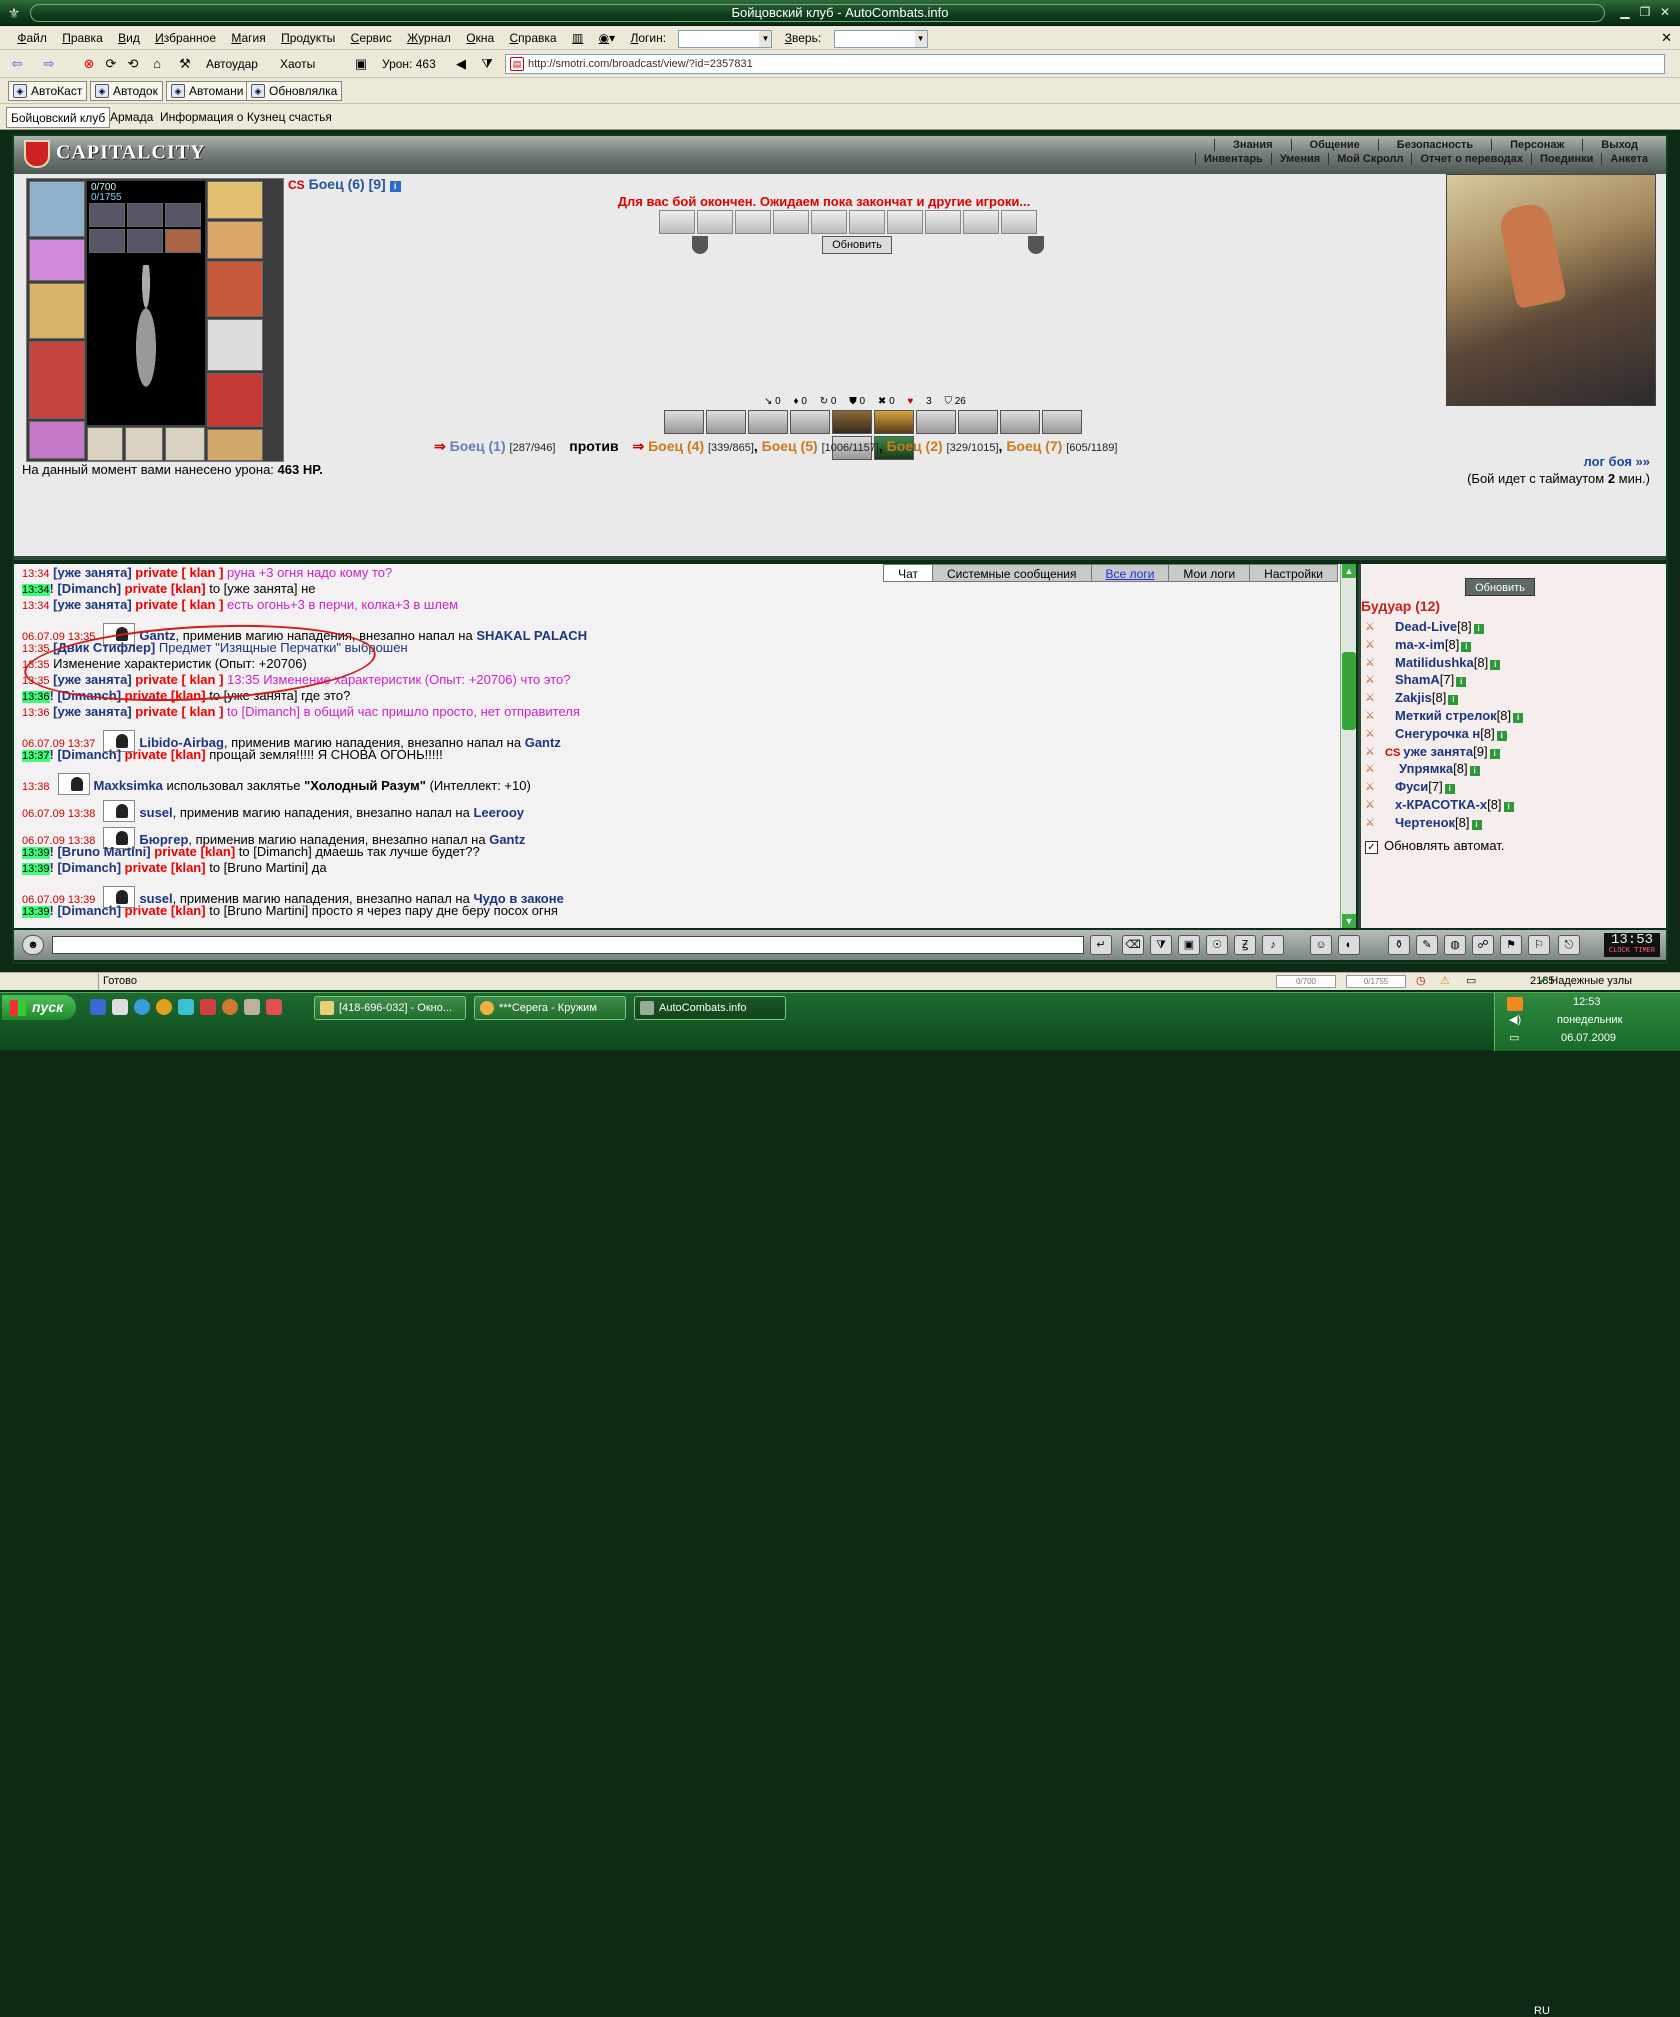  What do you see at coordinates (246, 117) in the screenshot?
I see `tab-kuznets-info: Информация о Кузнец счастья` at bounding box center [246, 117].